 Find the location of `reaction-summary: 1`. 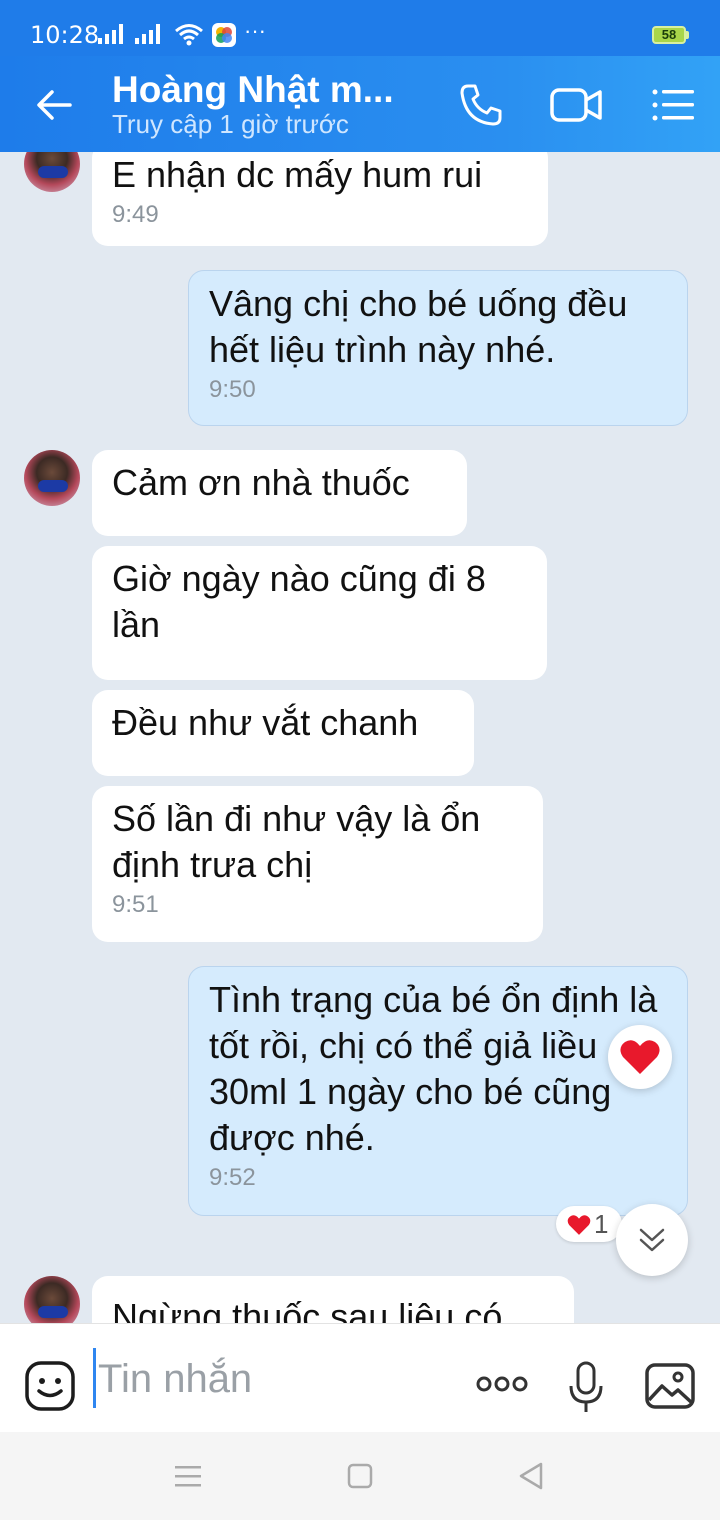

reaction-summary: 1 is located at coordinates (589, 1224).